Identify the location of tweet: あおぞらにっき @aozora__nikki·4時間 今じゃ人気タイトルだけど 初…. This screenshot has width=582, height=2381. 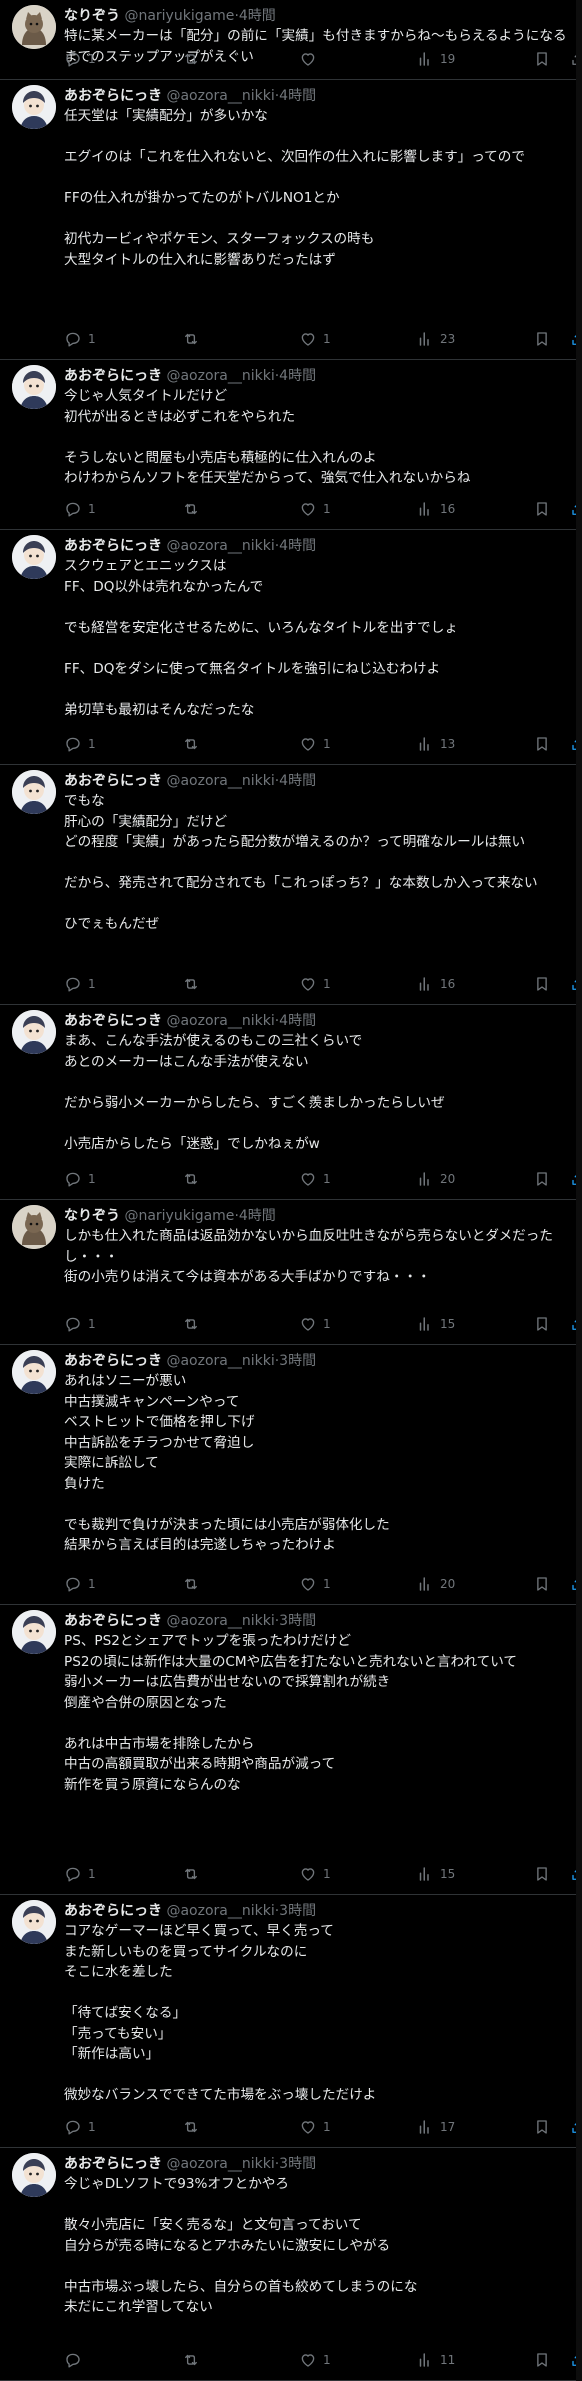
(291, 445).